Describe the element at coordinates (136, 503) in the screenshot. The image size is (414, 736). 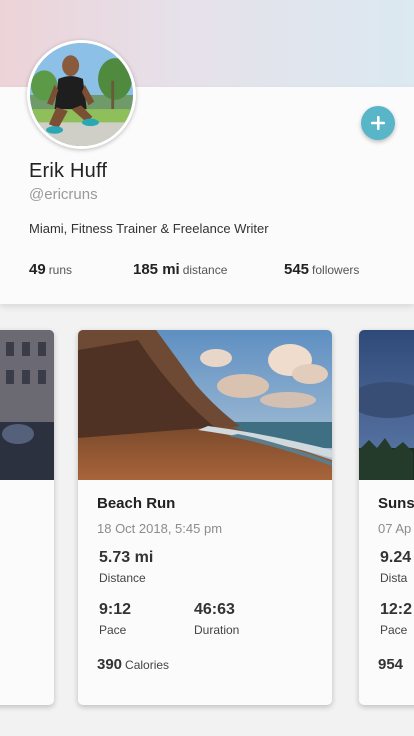
I see `run-title: Beach Run` at that location.